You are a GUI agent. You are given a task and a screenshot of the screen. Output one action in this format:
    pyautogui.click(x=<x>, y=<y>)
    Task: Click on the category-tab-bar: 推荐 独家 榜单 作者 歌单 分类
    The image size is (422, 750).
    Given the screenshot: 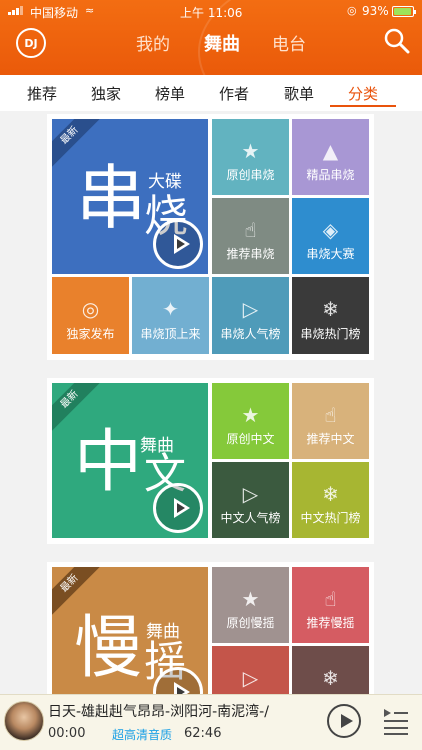 What is the action you would take?
    pyautogui.click(x=211, y=93)
    